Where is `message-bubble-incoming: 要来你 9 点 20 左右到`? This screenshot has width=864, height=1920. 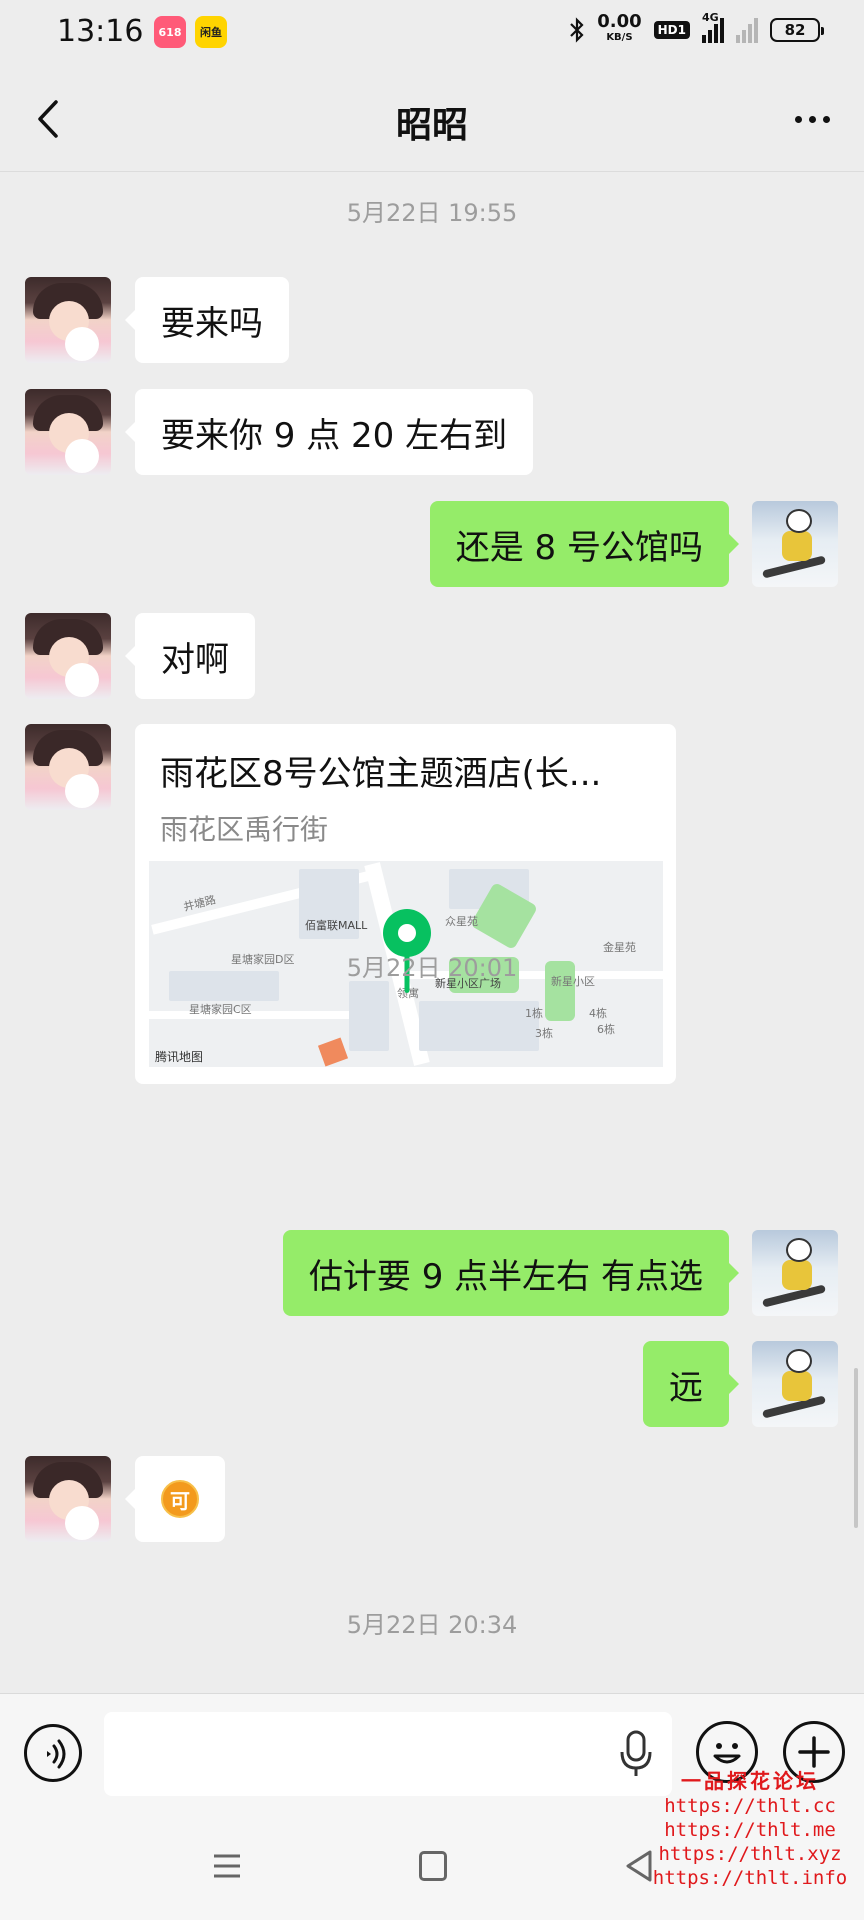 message-bubble-incoming: 要来你 9 点 20 左右到 is located at coordinates (329, 432).